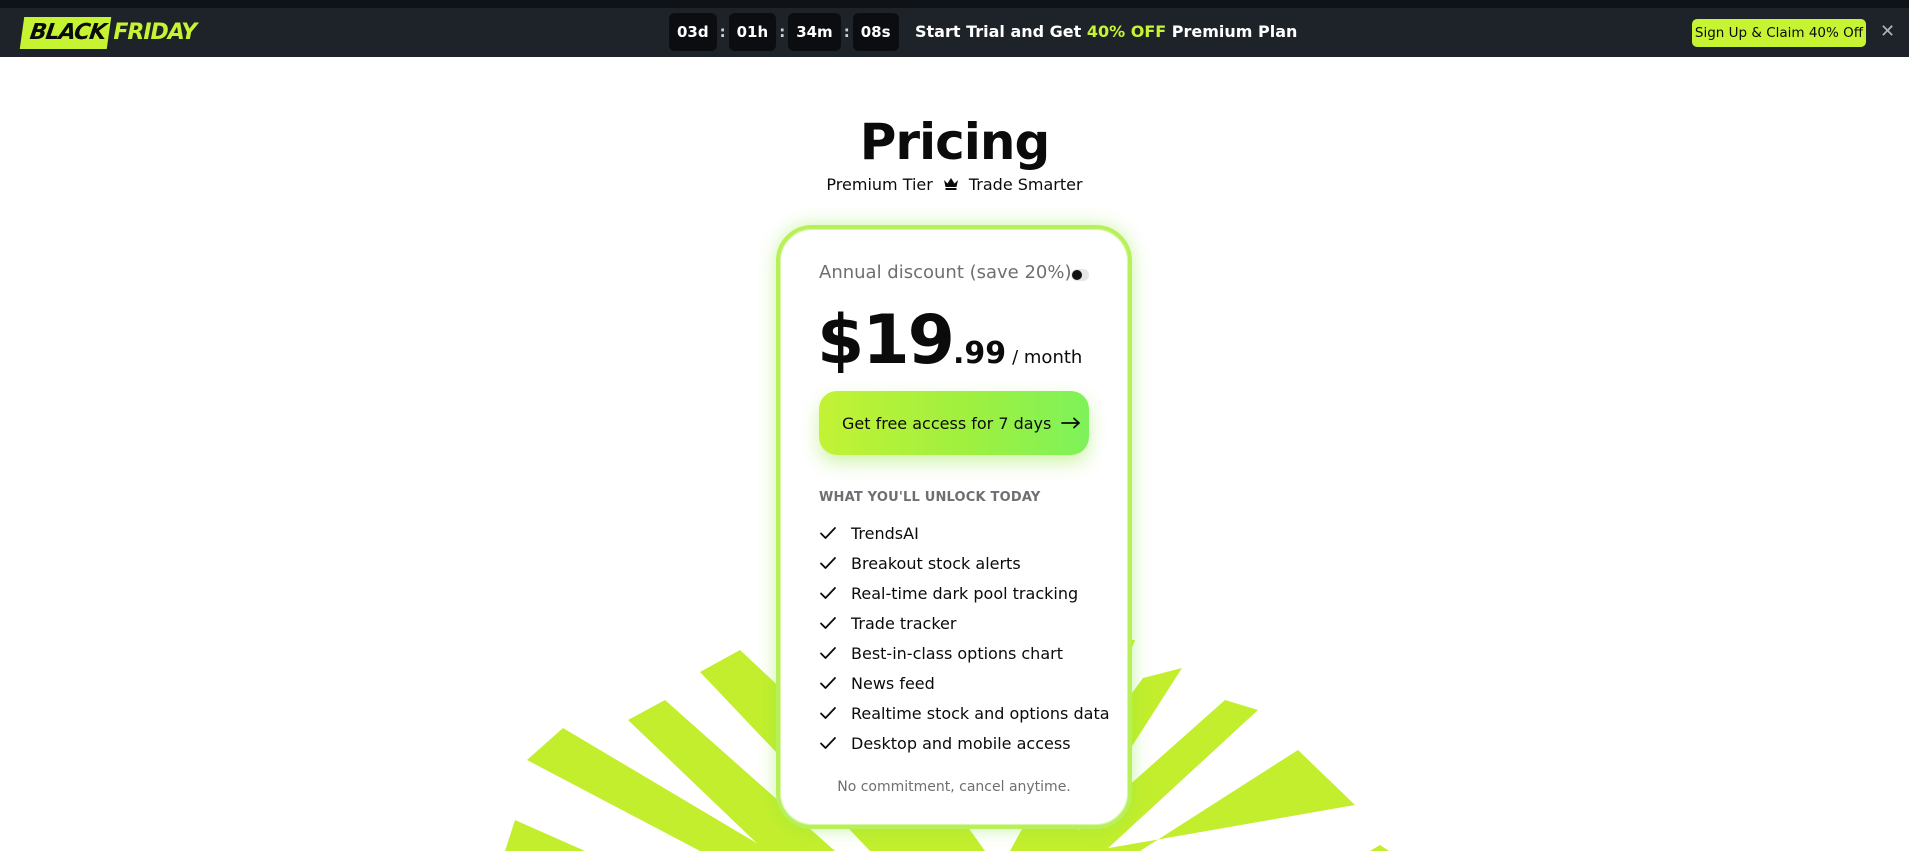 The width and height of the screenshot is (1909, 851). I want to click on countdown-seconds: 08s, so click(875, 32).